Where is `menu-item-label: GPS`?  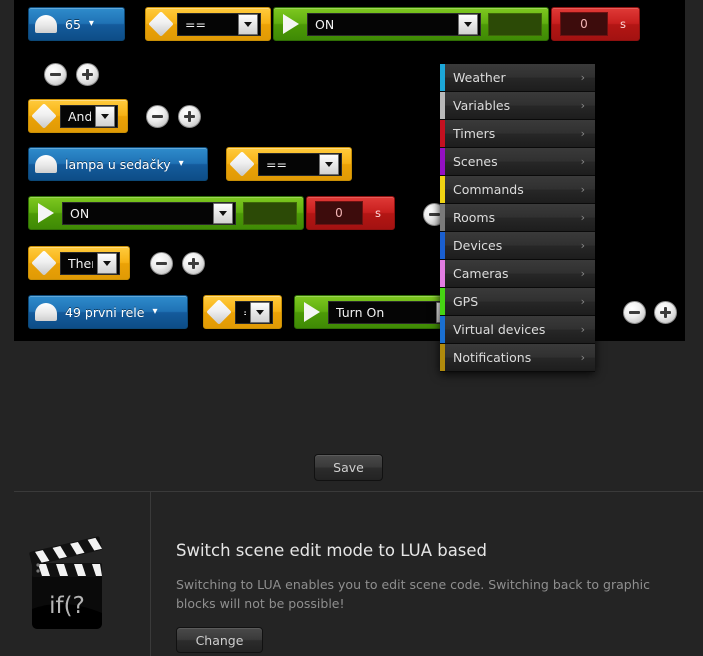 menu-item-label: GPS is located at coordinates (466, 301).